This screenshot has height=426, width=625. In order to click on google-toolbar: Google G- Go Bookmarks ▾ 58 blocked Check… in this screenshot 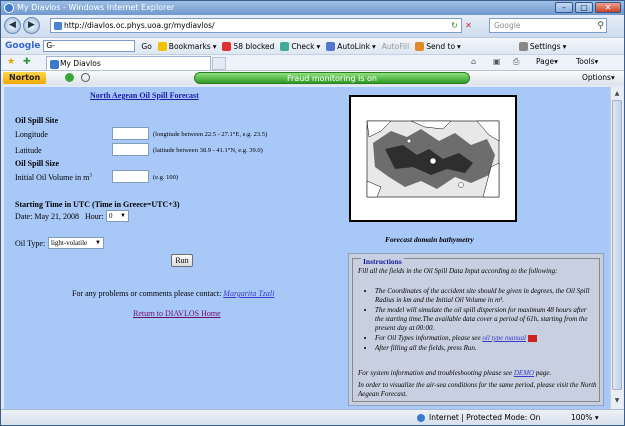, I will do `click(312, 45)`.